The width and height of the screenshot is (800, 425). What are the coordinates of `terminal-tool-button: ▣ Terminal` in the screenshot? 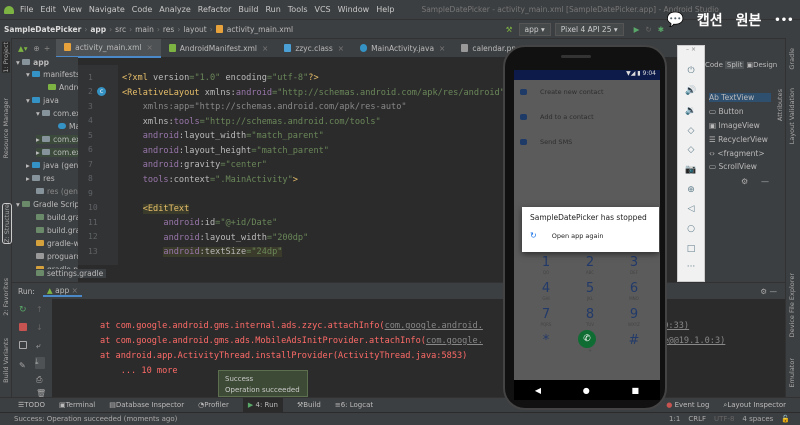 It's located at (77, 405).